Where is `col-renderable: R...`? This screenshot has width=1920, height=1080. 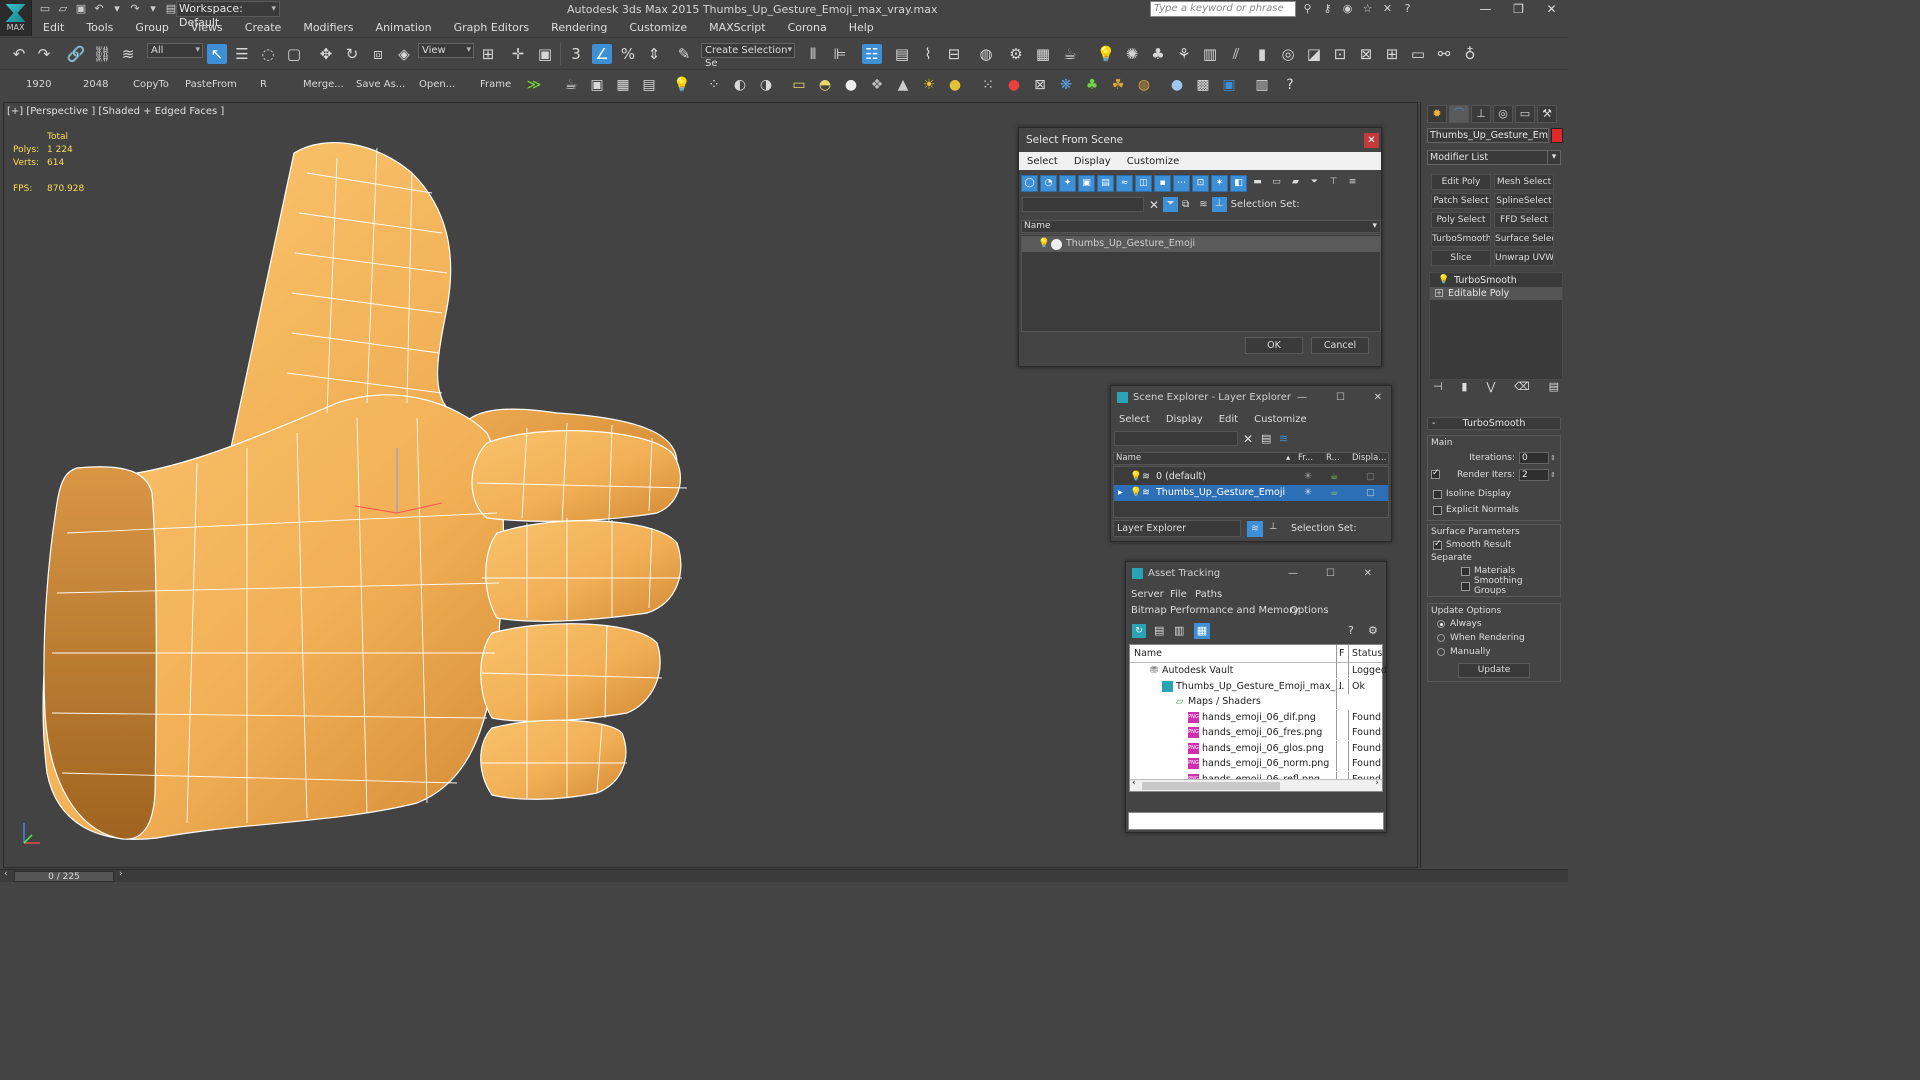 col-renderable: R... is located at coordinates (1333, 458).